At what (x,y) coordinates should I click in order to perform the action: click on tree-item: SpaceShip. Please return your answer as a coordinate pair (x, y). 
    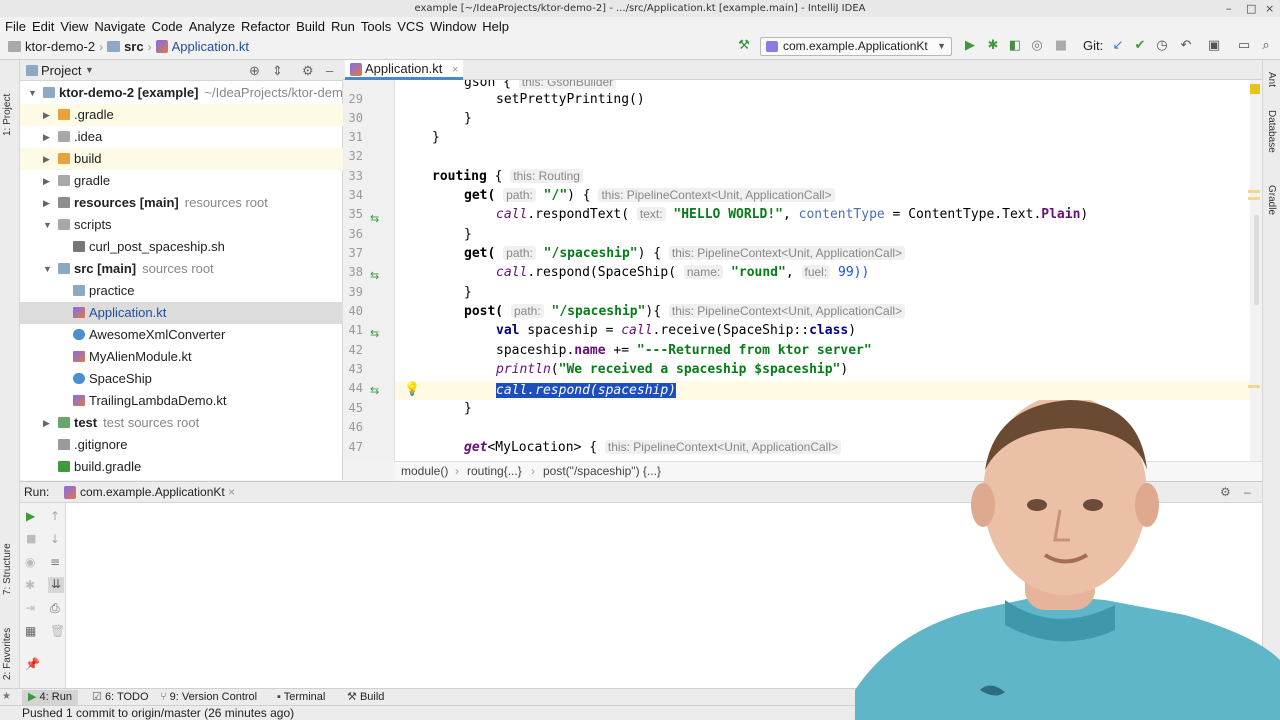
    Looking at the image, I should click on (181, 379).